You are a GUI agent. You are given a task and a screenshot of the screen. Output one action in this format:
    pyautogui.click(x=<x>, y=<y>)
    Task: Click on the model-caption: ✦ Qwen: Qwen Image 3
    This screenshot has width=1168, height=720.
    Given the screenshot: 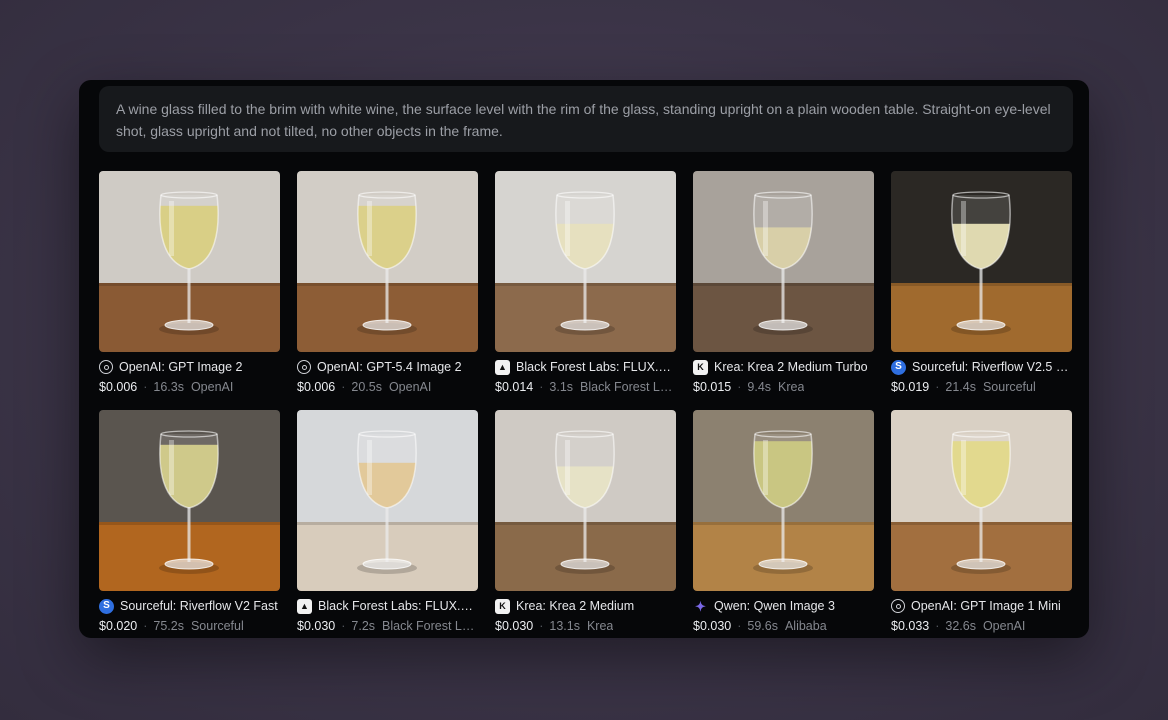 What is the action you would take?
    pyautogui.click(x=783, y=606)
    